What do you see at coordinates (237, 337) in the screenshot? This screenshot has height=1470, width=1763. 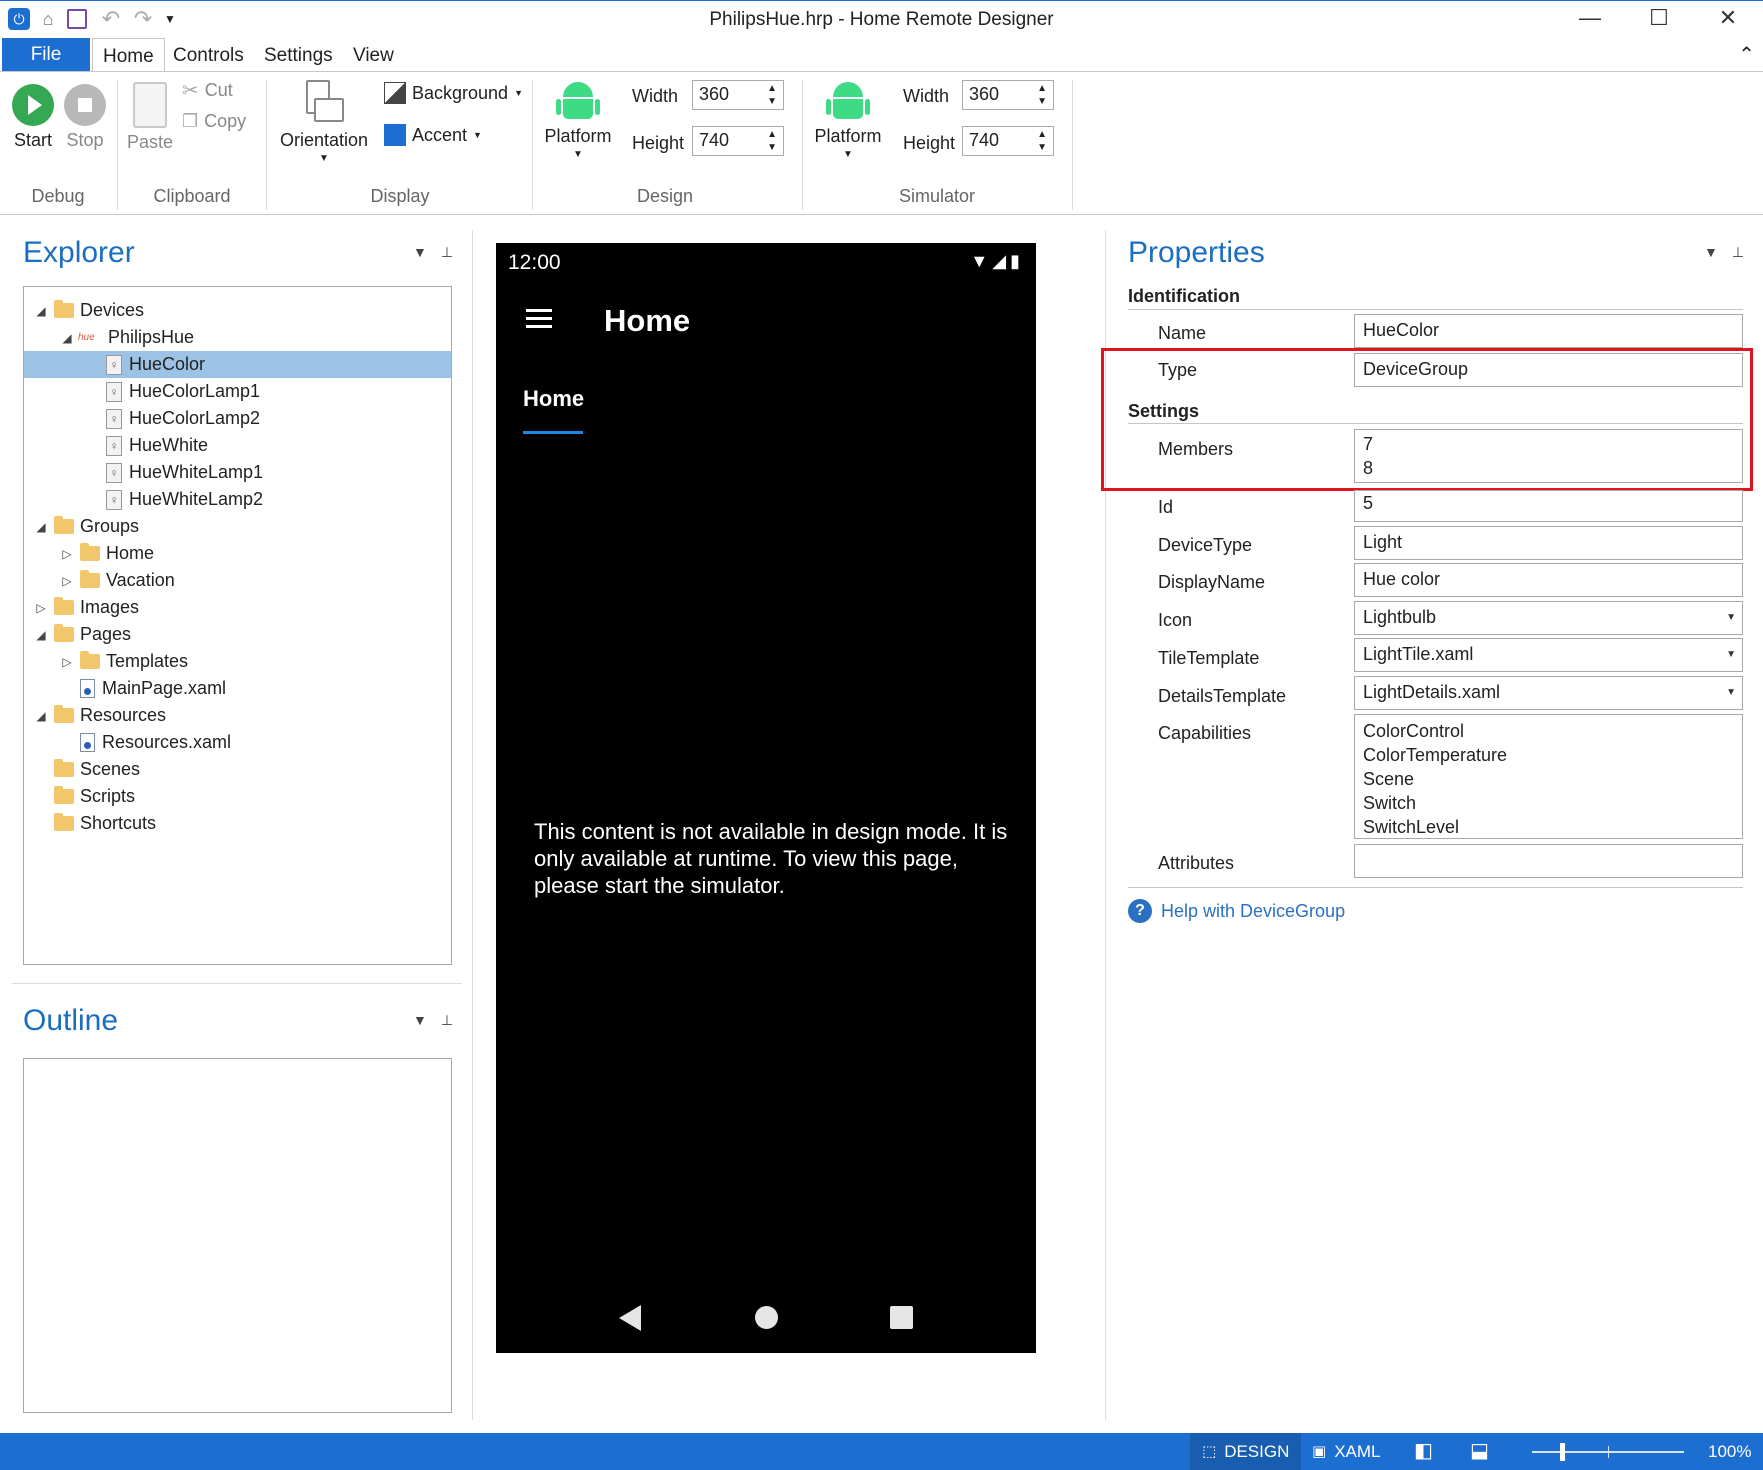 I see `tree-item: ◢ hue PhilipsHue` at bounding box center [237, 337].